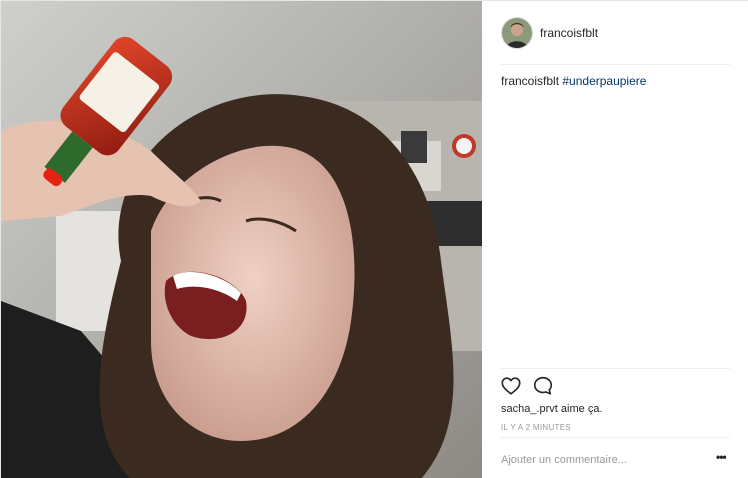 This screenshot has width=748, height=478. Describe the element at coordinates (724, 458) in the screenshot. I see `more-options-button: •••` at that location.